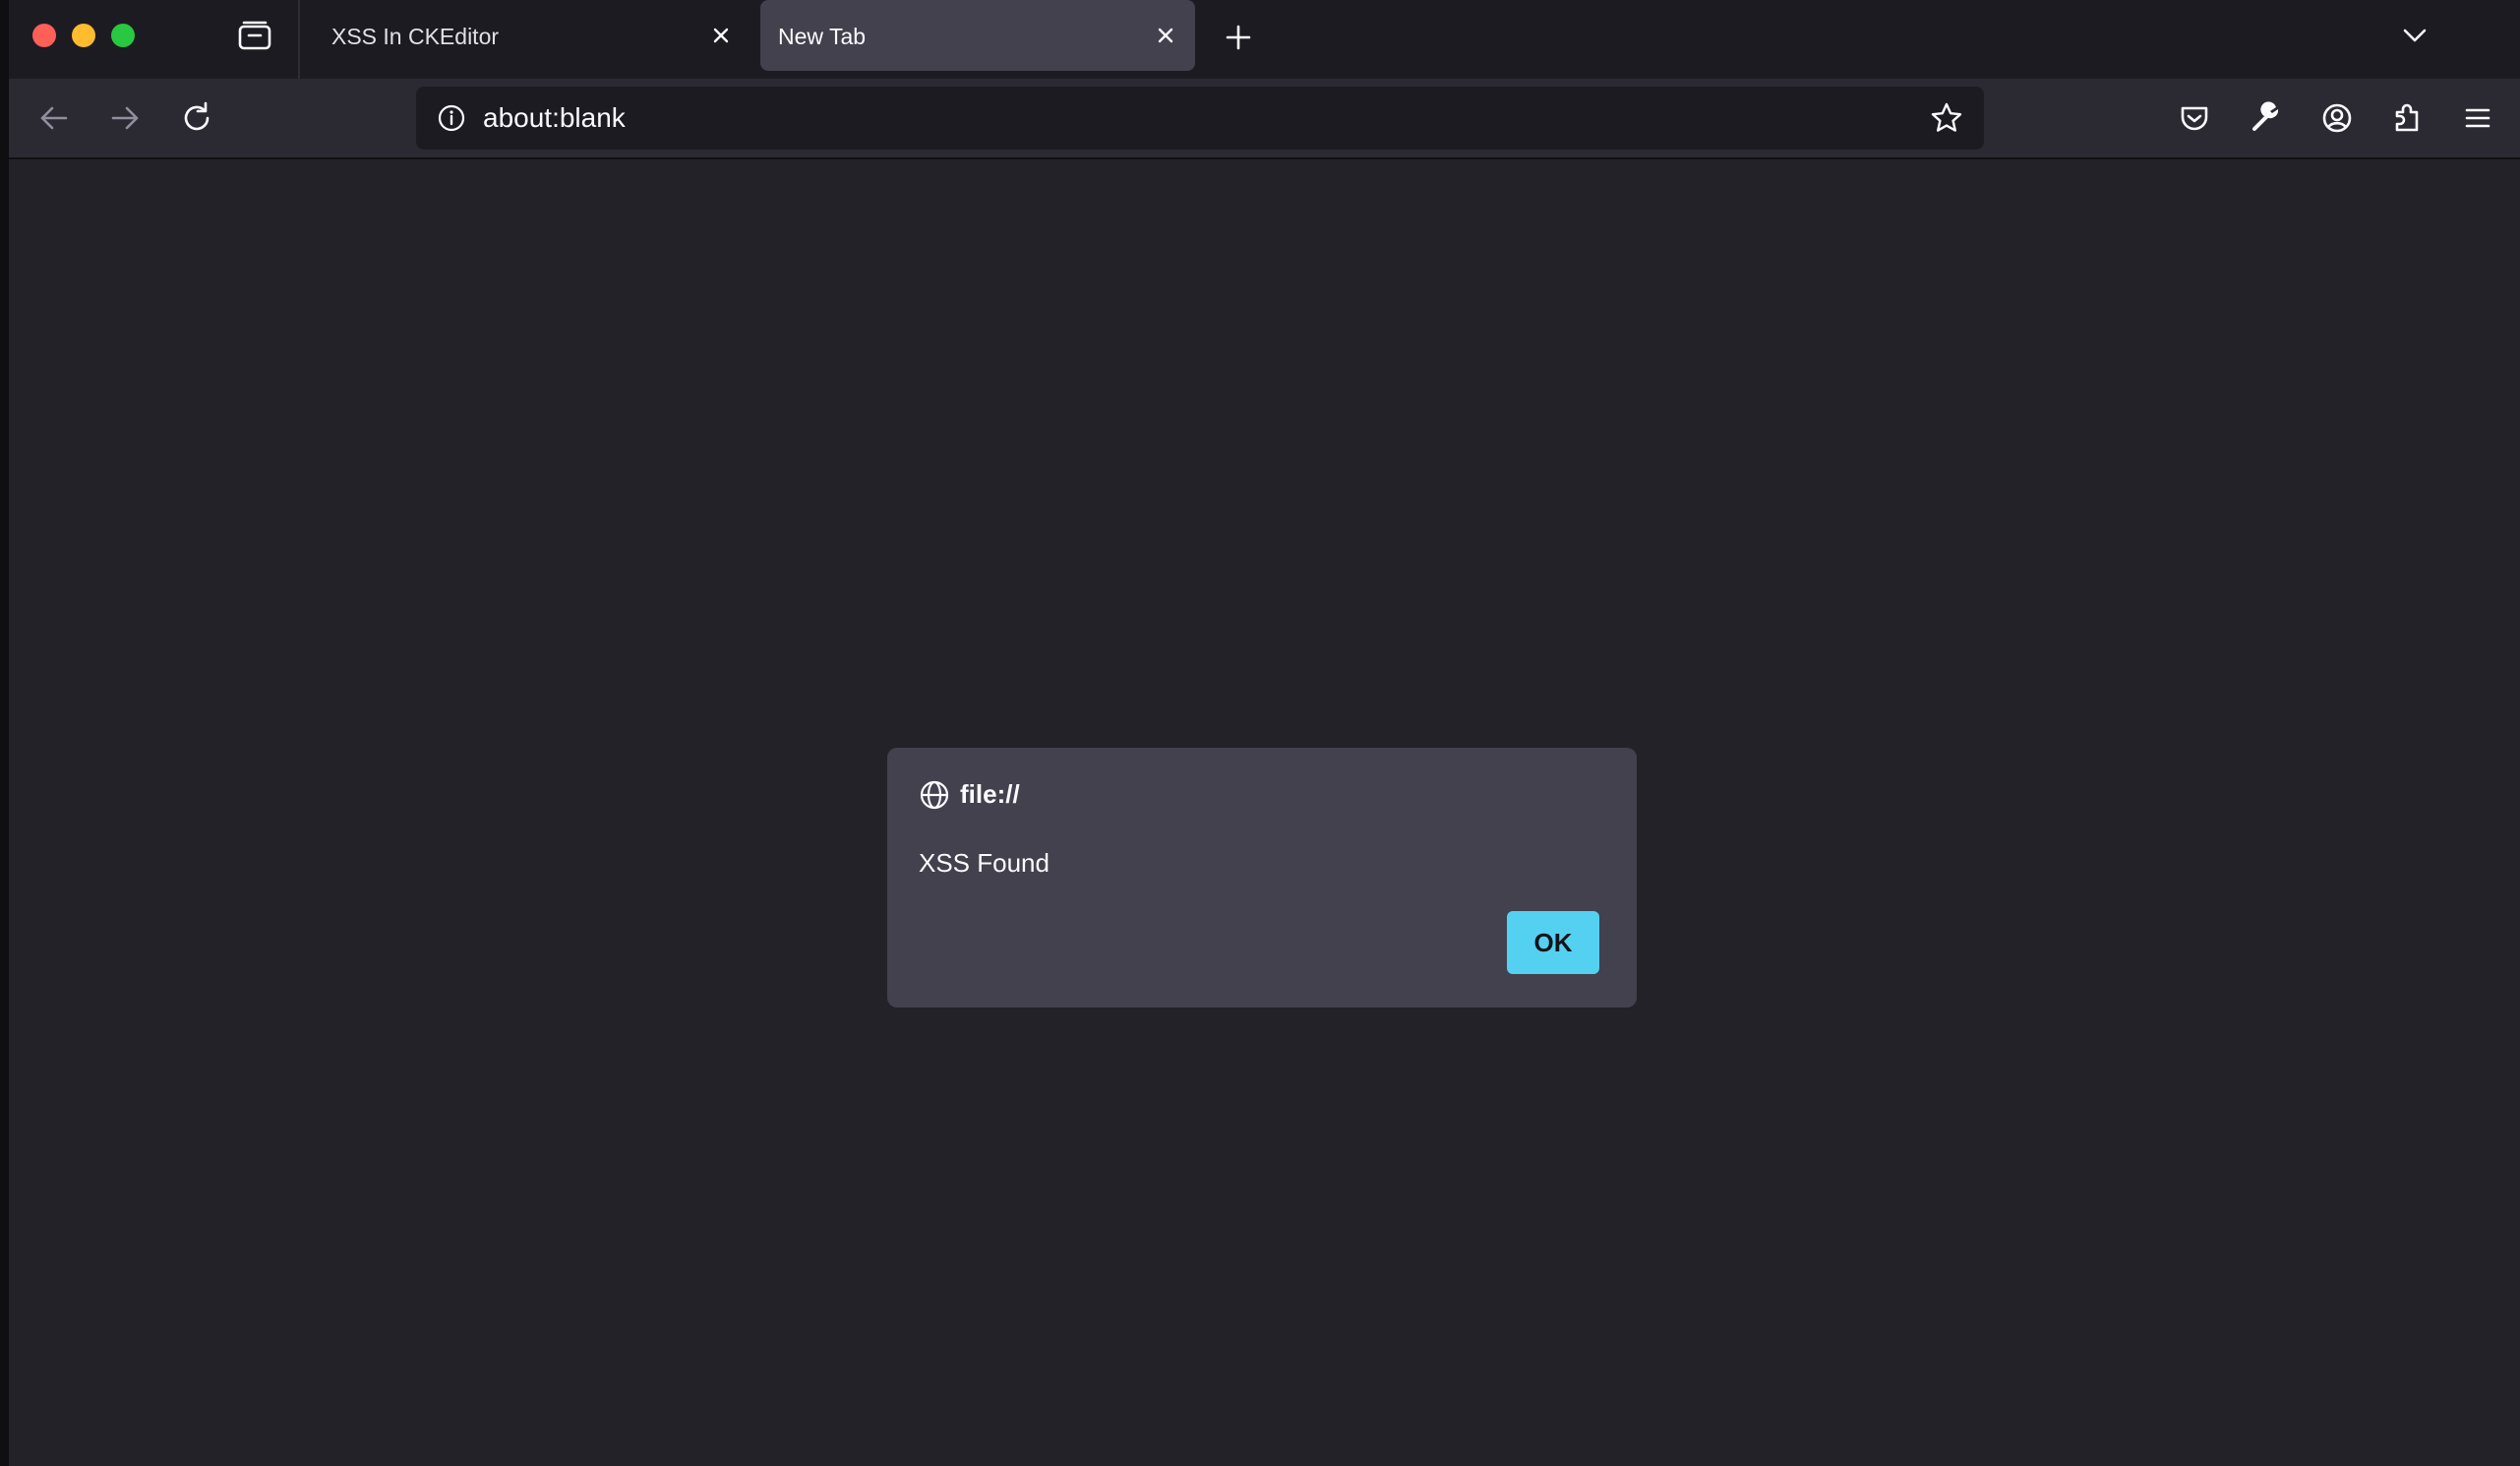 Image resolution: width=2520 pixels, height=1466 pixels. Describe the element at coordinates (1946, 118) in the screenshot. I see `star-icon` at that location.